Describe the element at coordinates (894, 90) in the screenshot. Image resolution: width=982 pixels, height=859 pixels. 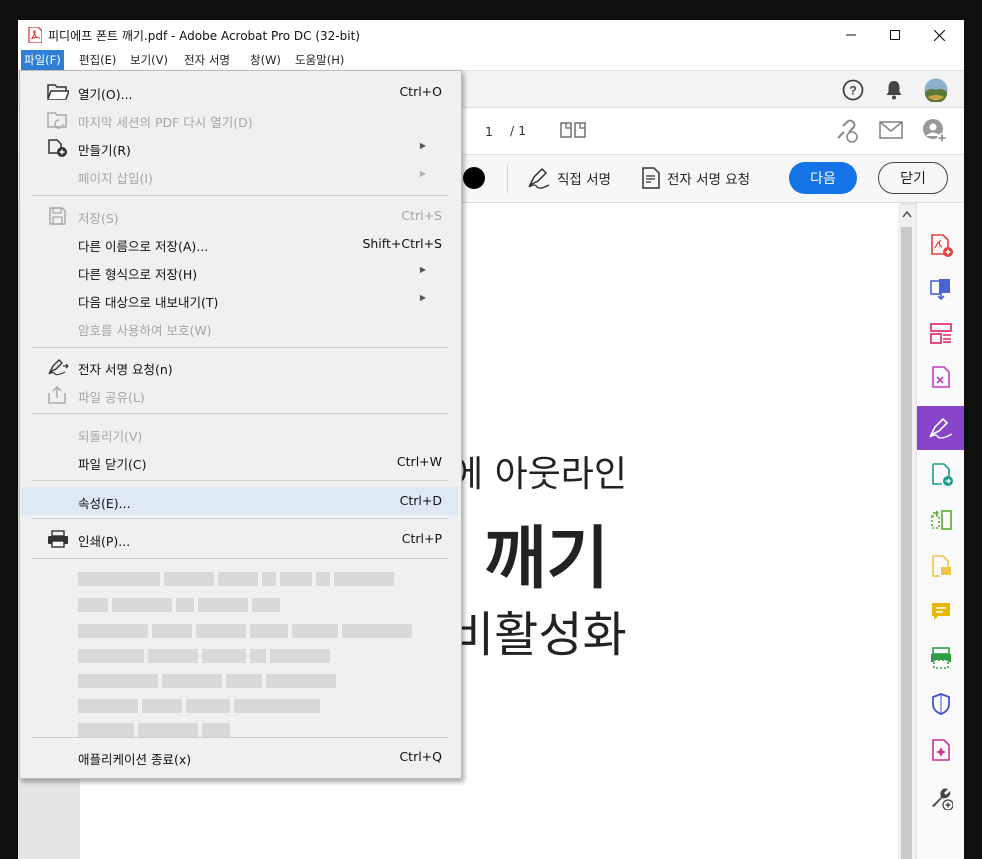
I see `bell-icon` at that location.